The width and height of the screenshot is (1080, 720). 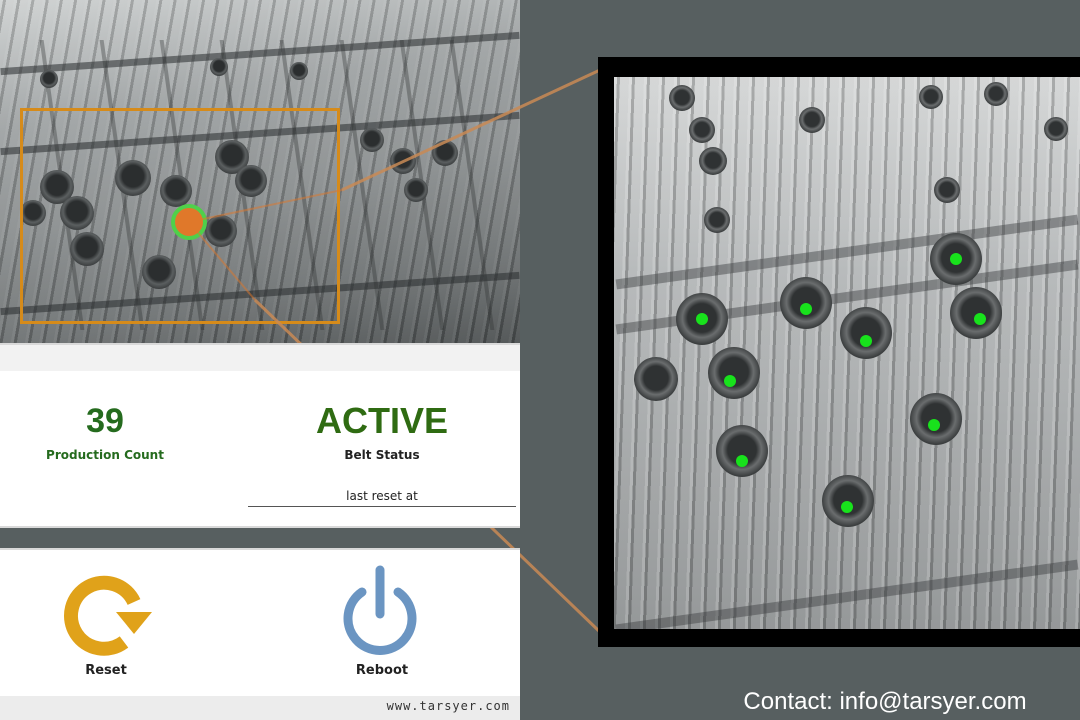 I want to click on belt-status-metric: ACTIVE Belt Status, so click(x=382, y=431).